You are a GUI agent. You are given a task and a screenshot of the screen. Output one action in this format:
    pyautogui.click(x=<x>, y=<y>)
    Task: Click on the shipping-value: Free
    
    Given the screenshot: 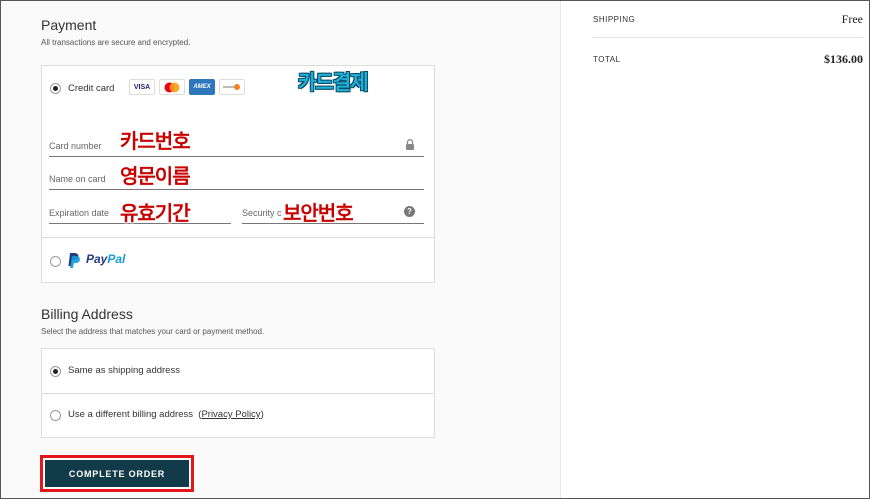 What is the action you would take?
    pyautogui.click(x=852, y=19)
    